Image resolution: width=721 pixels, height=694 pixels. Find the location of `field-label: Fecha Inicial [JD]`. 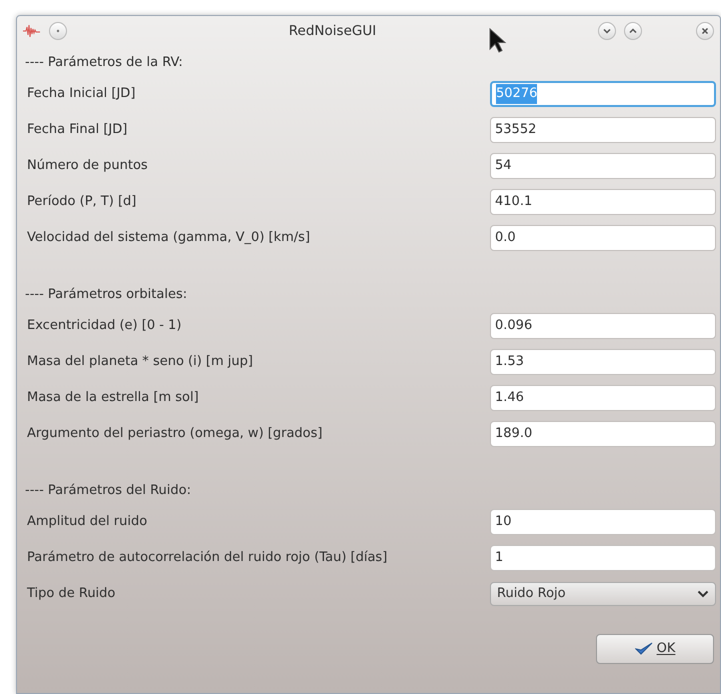

field-label: Fecha Inicial [JD] is located at coordinates (81, 94).